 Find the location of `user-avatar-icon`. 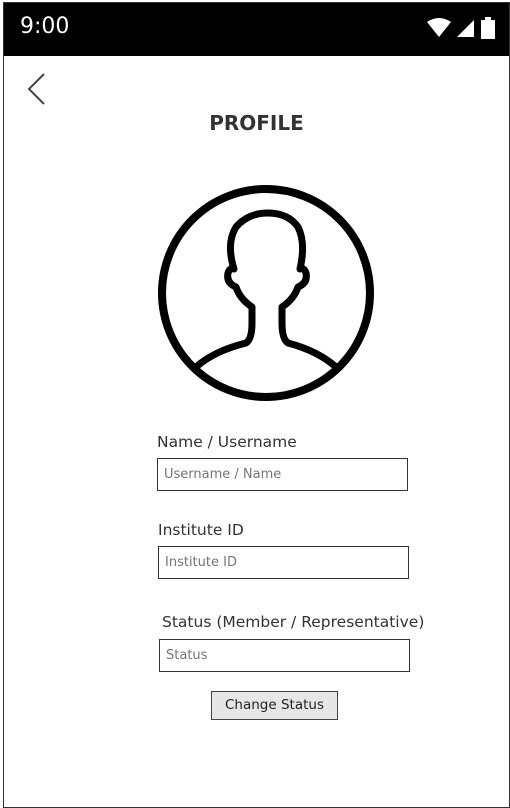

user-avatar-icon is located at coordinates (266, 293).